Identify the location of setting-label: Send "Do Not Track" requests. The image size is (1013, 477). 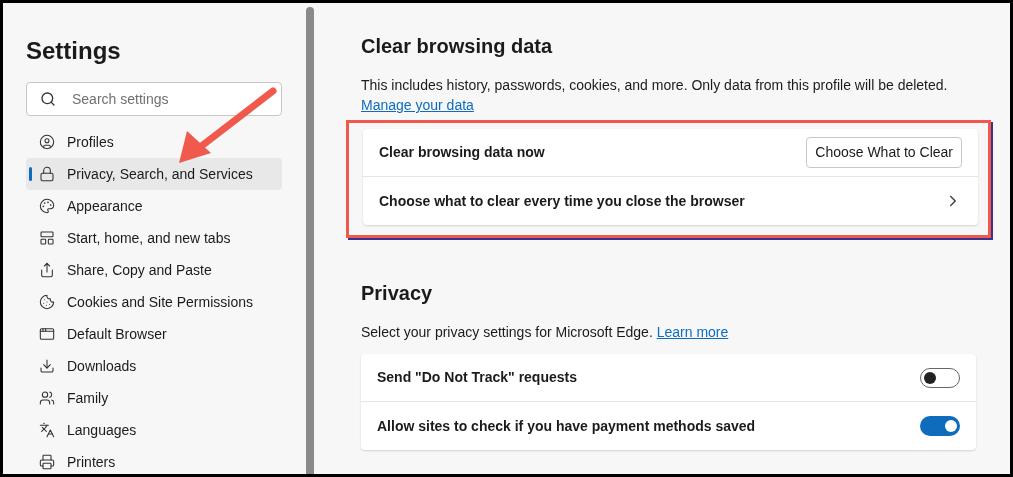
(477, 377).